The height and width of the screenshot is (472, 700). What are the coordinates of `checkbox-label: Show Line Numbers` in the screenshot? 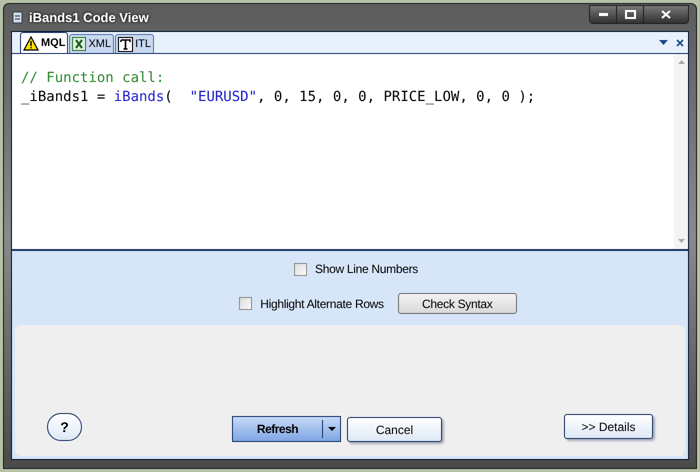 It's located at (366, 269).